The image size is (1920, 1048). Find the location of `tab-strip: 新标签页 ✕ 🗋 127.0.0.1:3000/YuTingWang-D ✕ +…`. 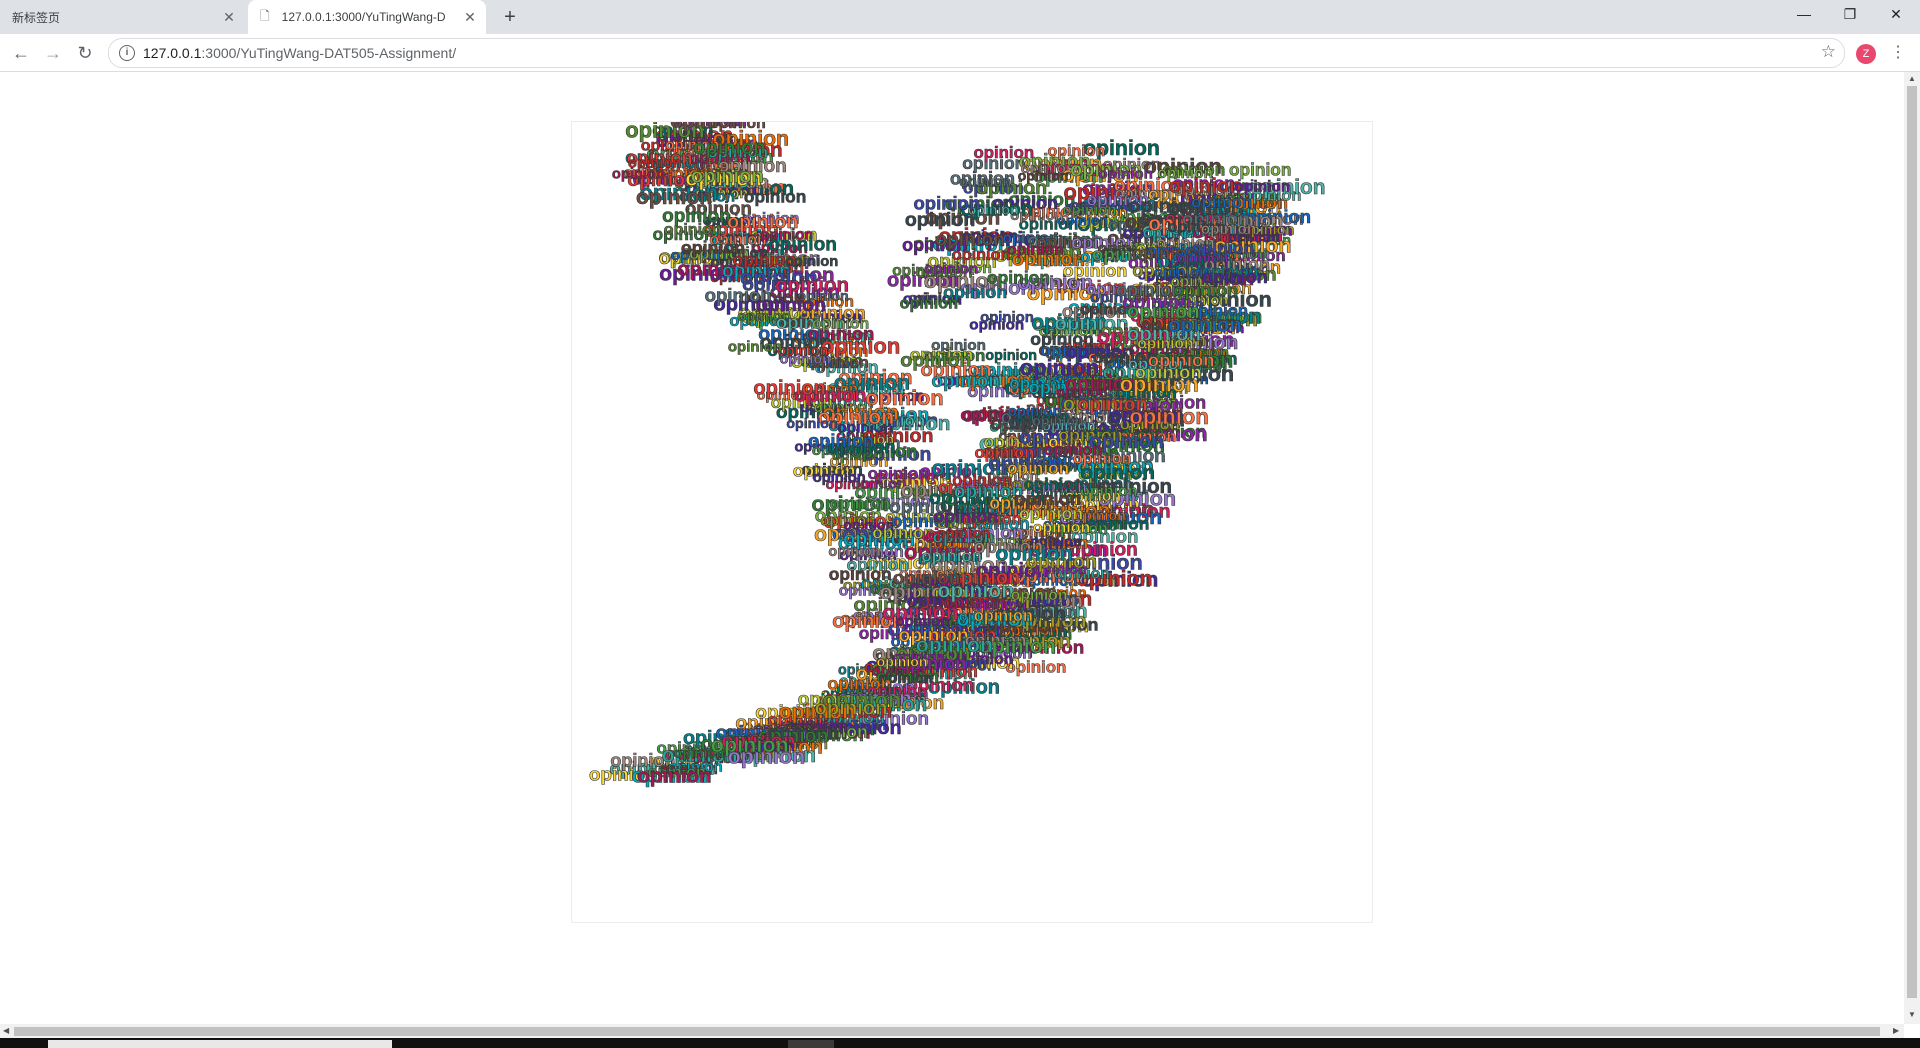

tab-strip: 新标签页 ✕ 🗋 127.0.0.1:3000/YuTingWang-D ✕ +… is located at coordinates (960, 17).